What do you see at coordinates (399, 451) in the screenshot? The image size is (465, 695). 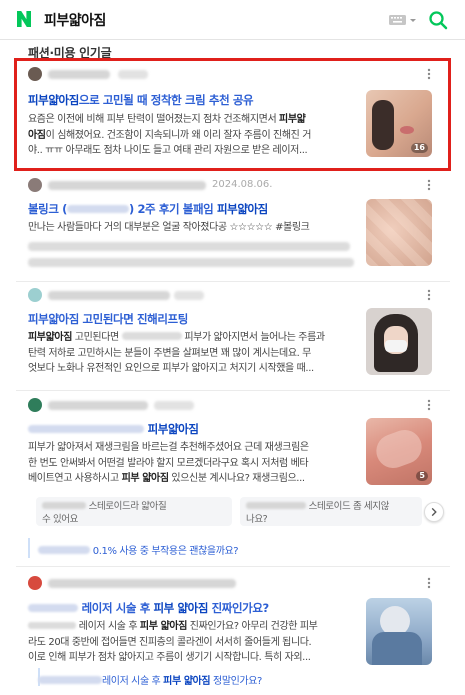 I see `post-thumbnail: 5` at bounding box center [399, 451].